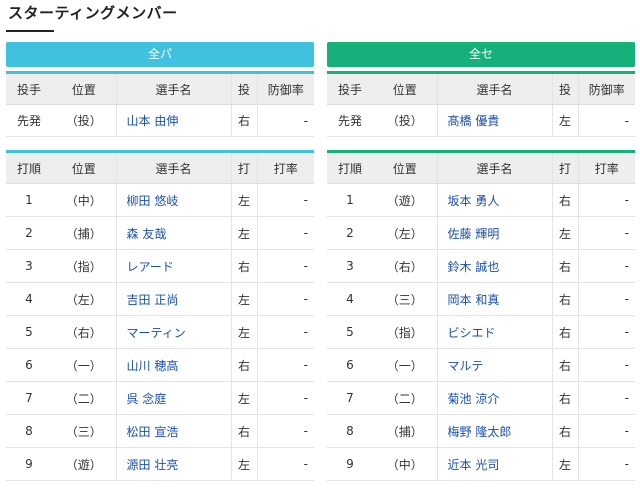 The image size is (640, 490). What do you see at coordinates (405, 365) in the screenshot?
I see `fielding-position: （一）` at bounding box center [405, 365].